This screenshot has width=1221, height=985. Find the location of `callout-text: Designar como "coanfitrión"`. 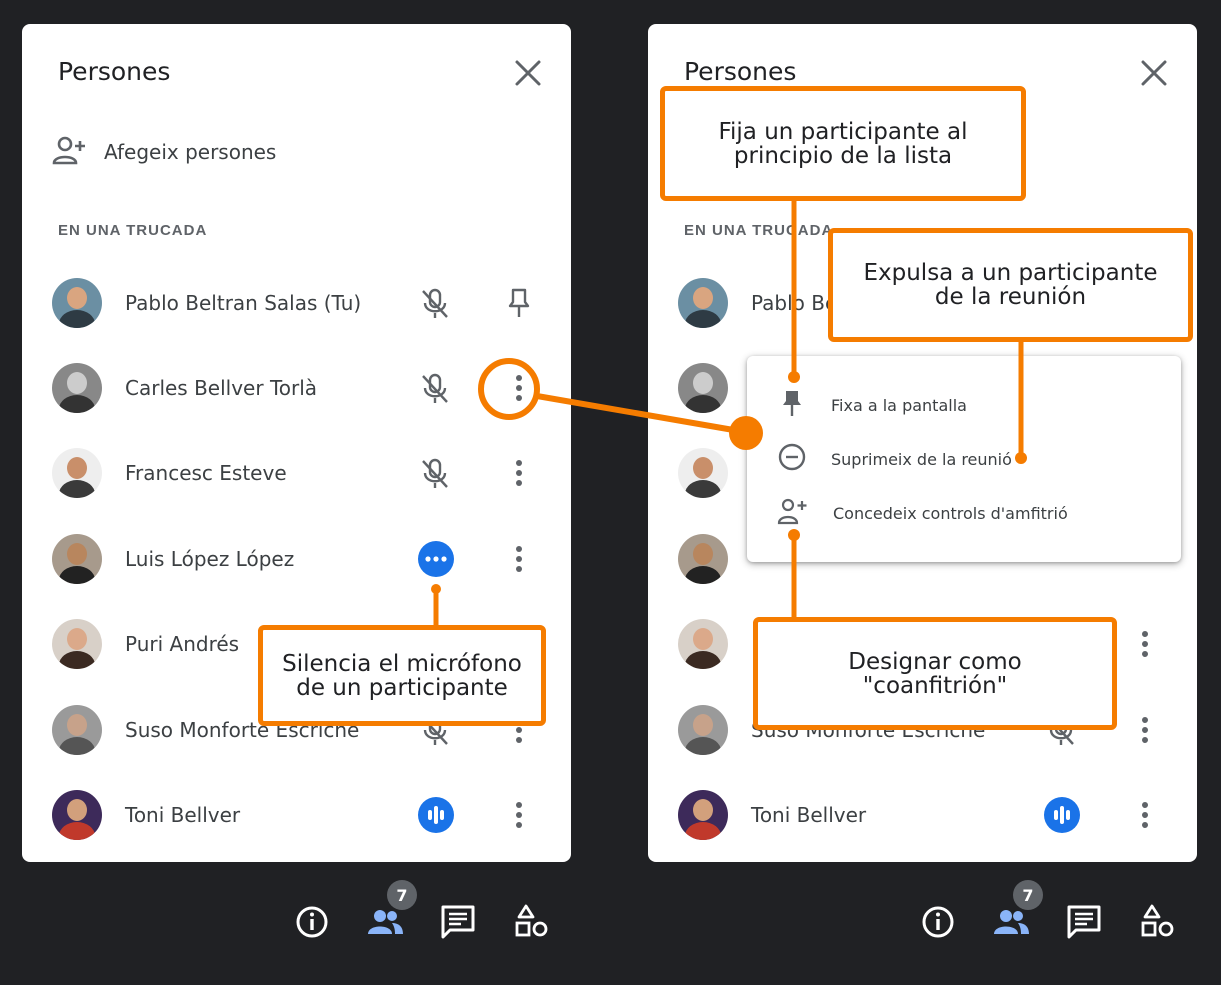

callout-text: Designar como "coanfitrión" is located at coordinates (935, 673).